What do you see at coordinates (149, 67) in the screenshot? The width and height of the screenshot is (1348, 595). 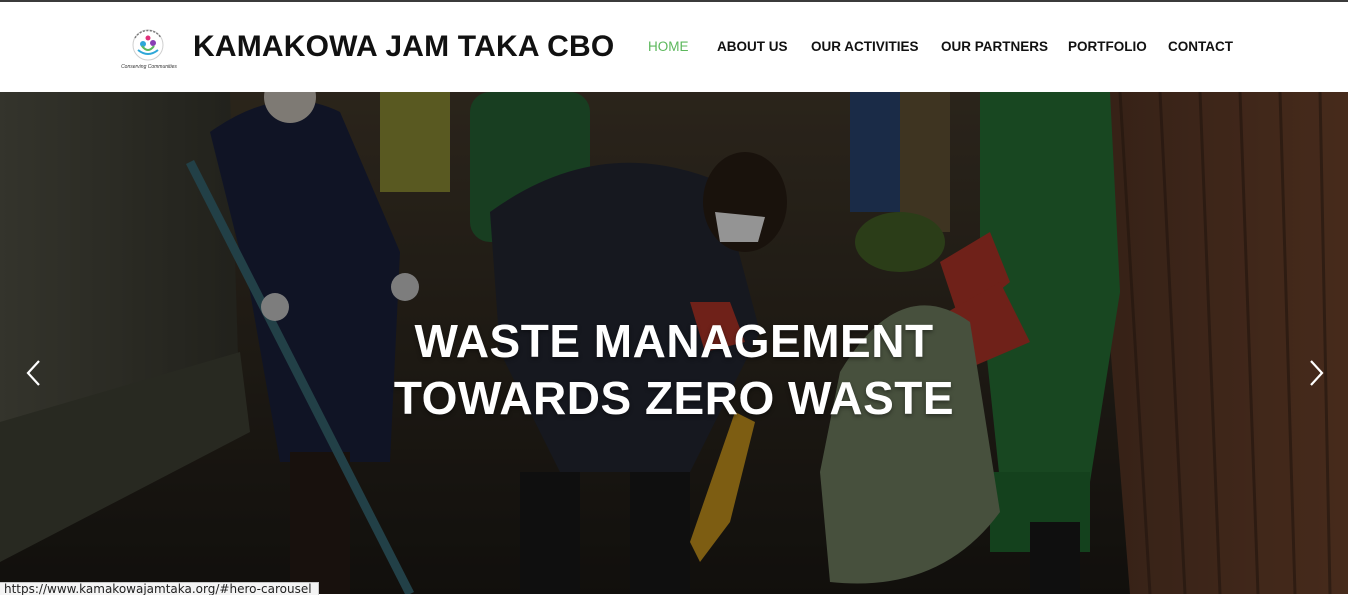 I see `logo-caption: Conserving Communities` at bounding box center [149, 67].